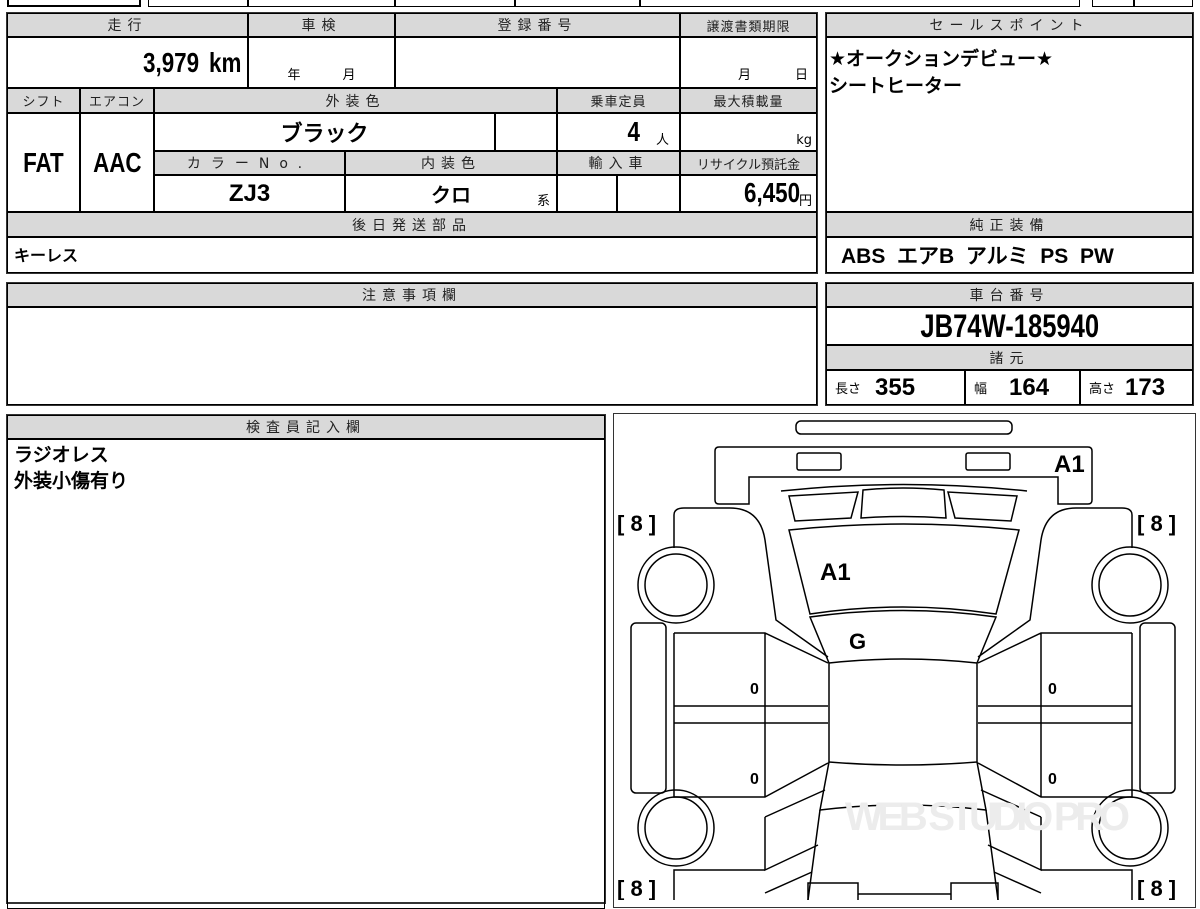  What do you see at coordinates (321, 62) in the screenshot?
I see `inspection-cell: 年 月` at bounding box center [321, 62].